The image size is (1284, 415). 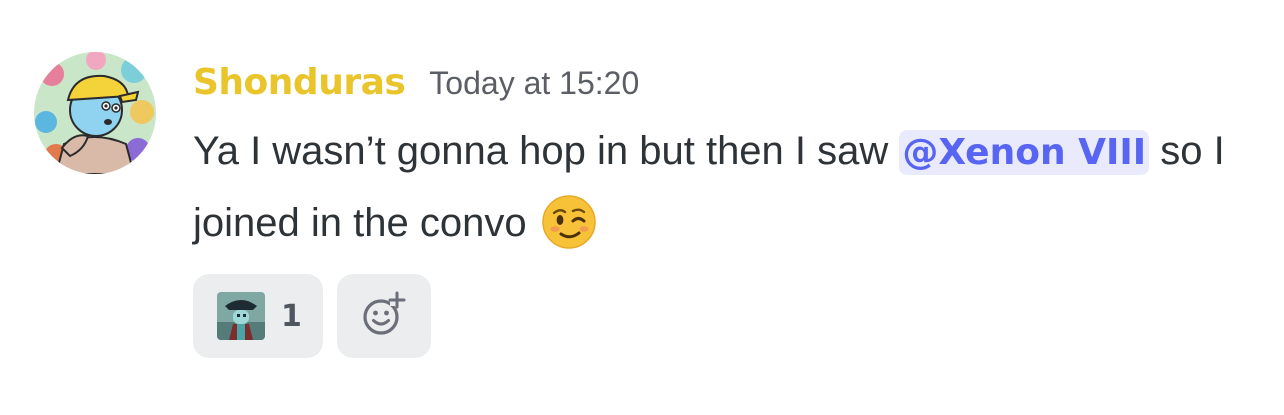 I want to click on user-mention: @Xenon VIII, so click(x=1024, y=152).